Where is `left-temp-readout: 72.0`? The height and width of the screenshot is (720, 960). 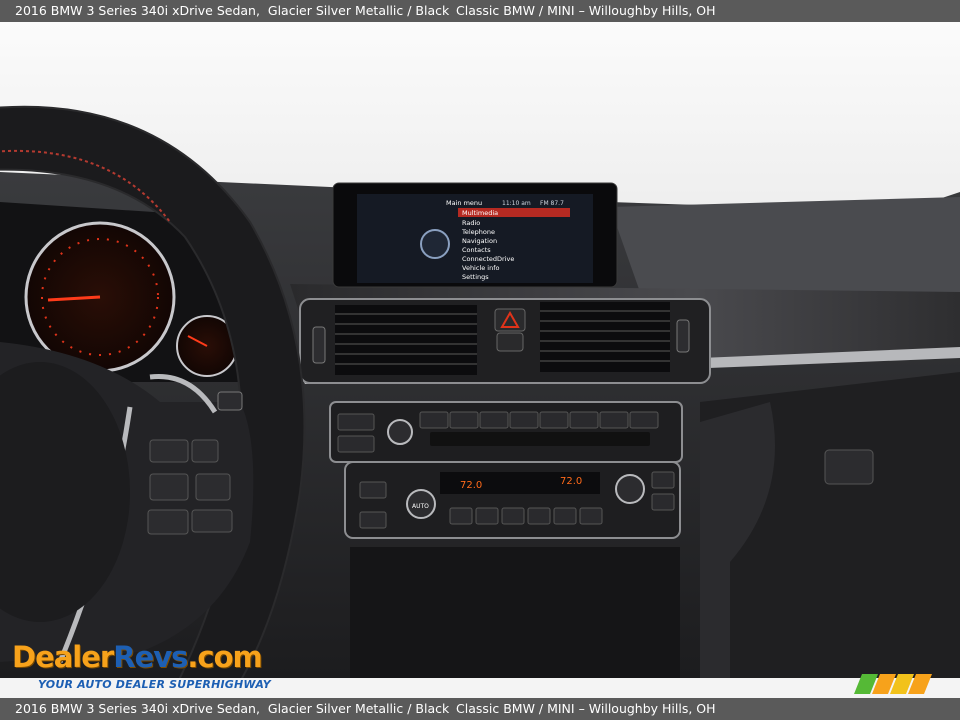
left-temp-readout: 72.0 is located at coordinates (471, 485).